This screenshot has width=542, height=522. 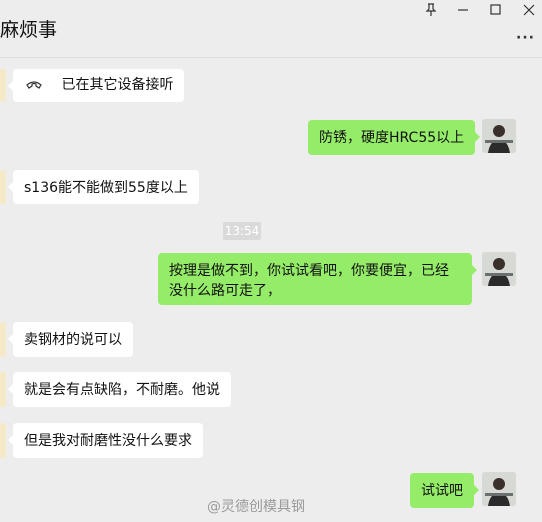 I want to click on watermark: @灵德创模具钢, so click(x=256, y=506).